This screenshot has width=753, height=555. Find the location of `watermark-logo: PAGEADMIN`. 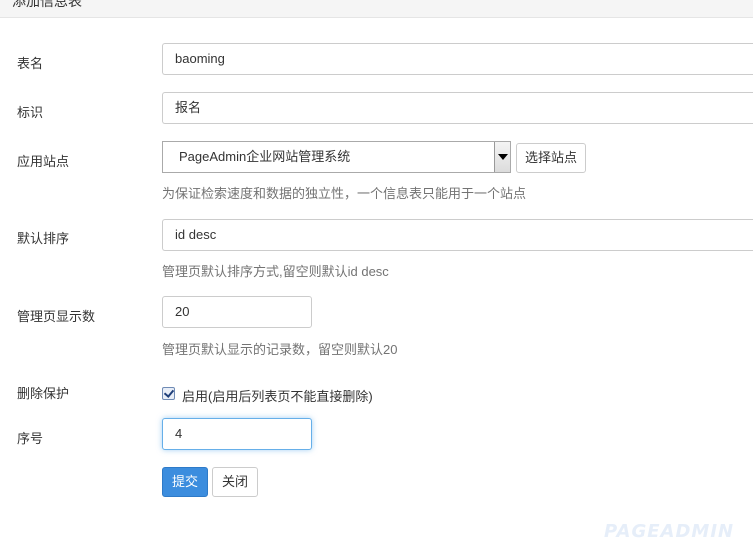

watermark-logo: PAGEADMIN is located at coordinates (669, 531).